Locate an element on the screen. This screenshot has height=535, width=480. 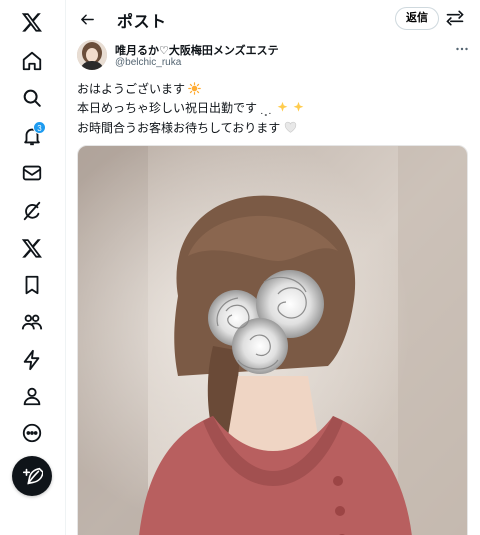
sparkles-emoji is located at coordinates (282, 110).